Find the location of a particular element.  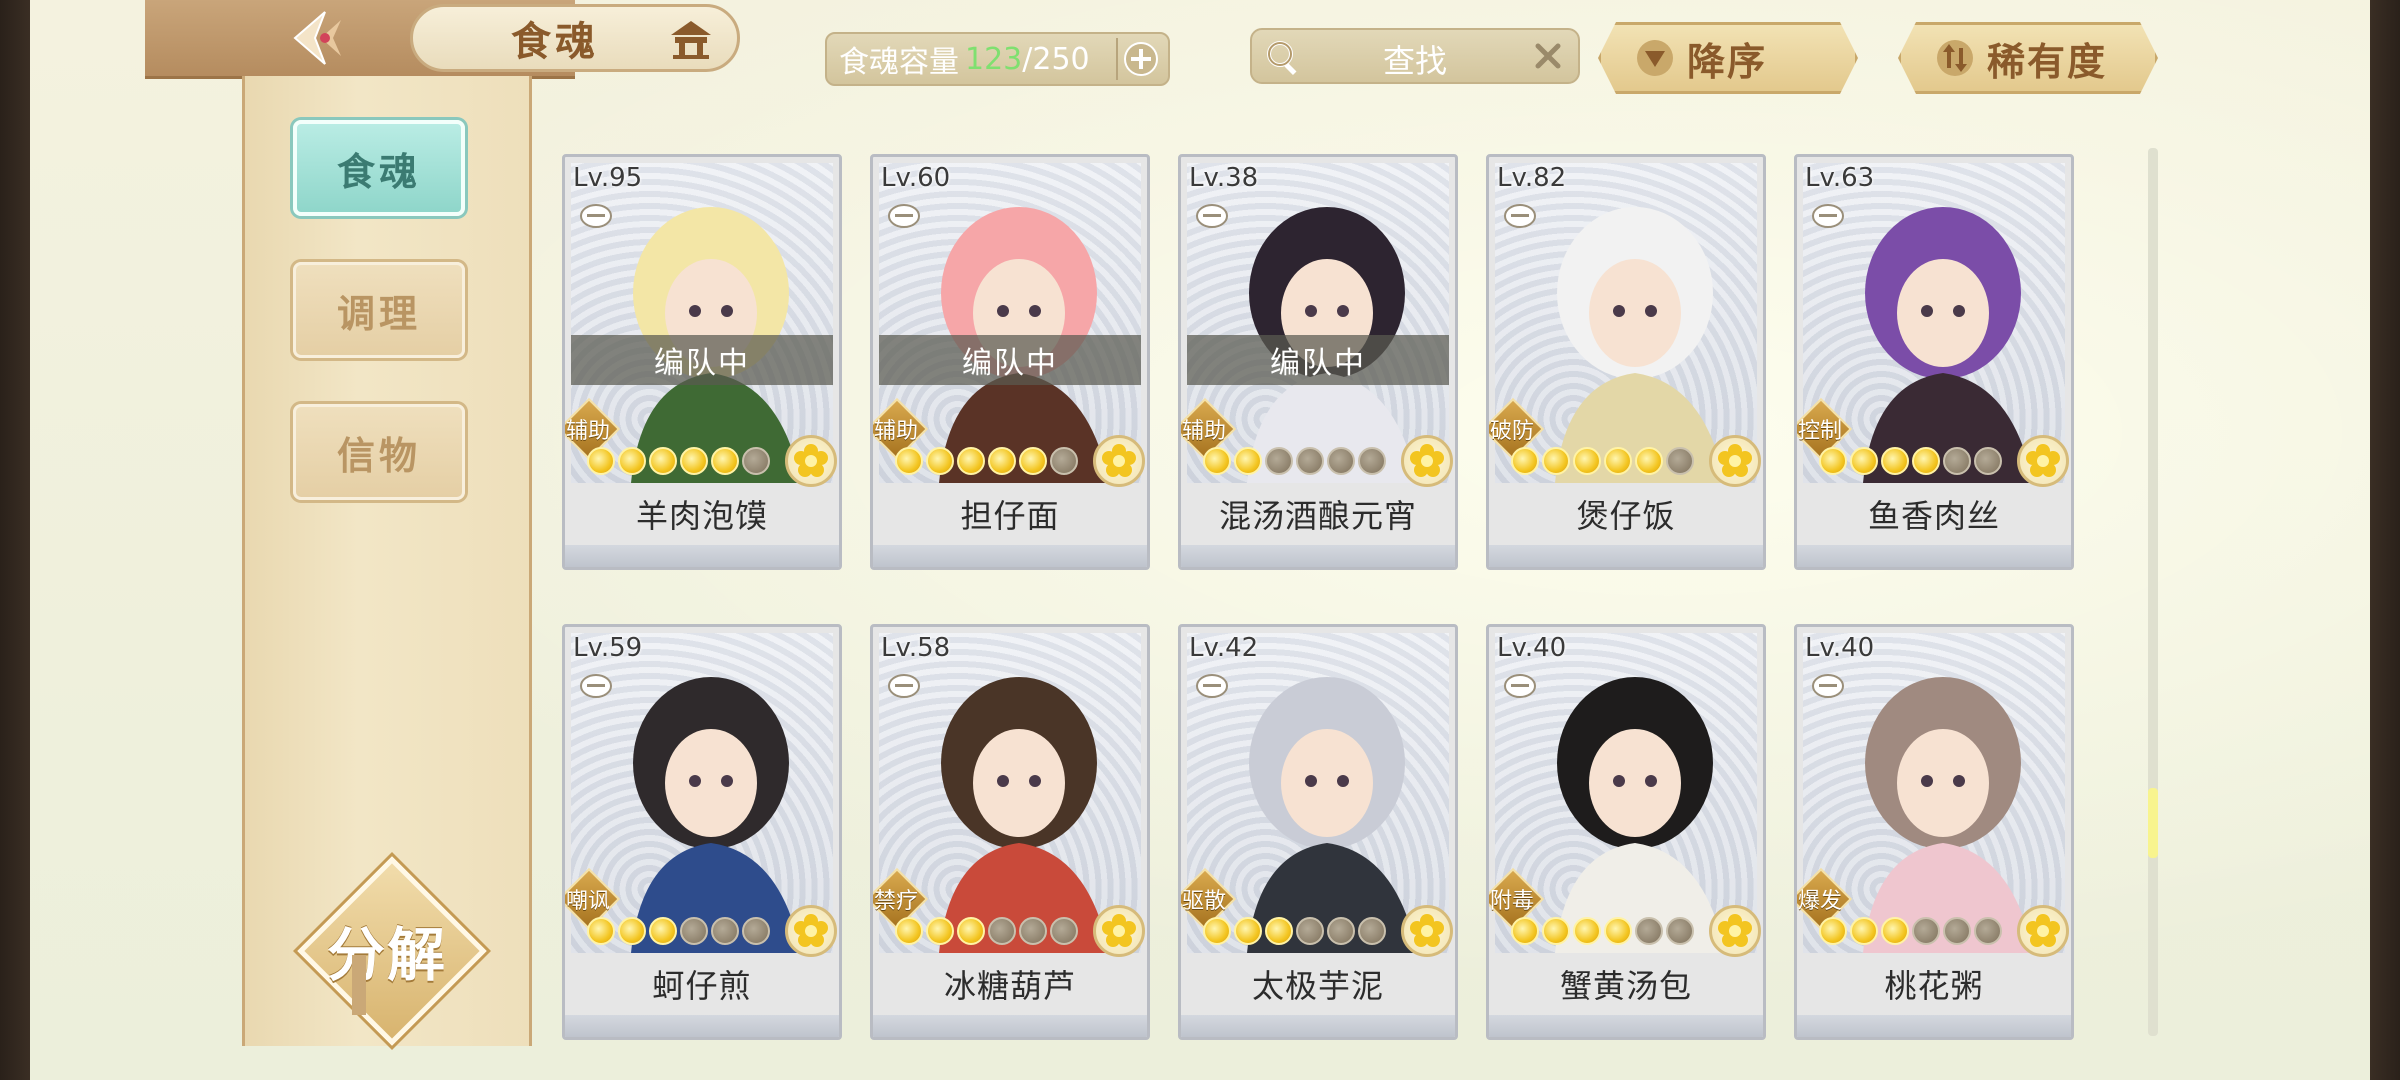

expand-capacity-button is located at coordinates (1140, 59).